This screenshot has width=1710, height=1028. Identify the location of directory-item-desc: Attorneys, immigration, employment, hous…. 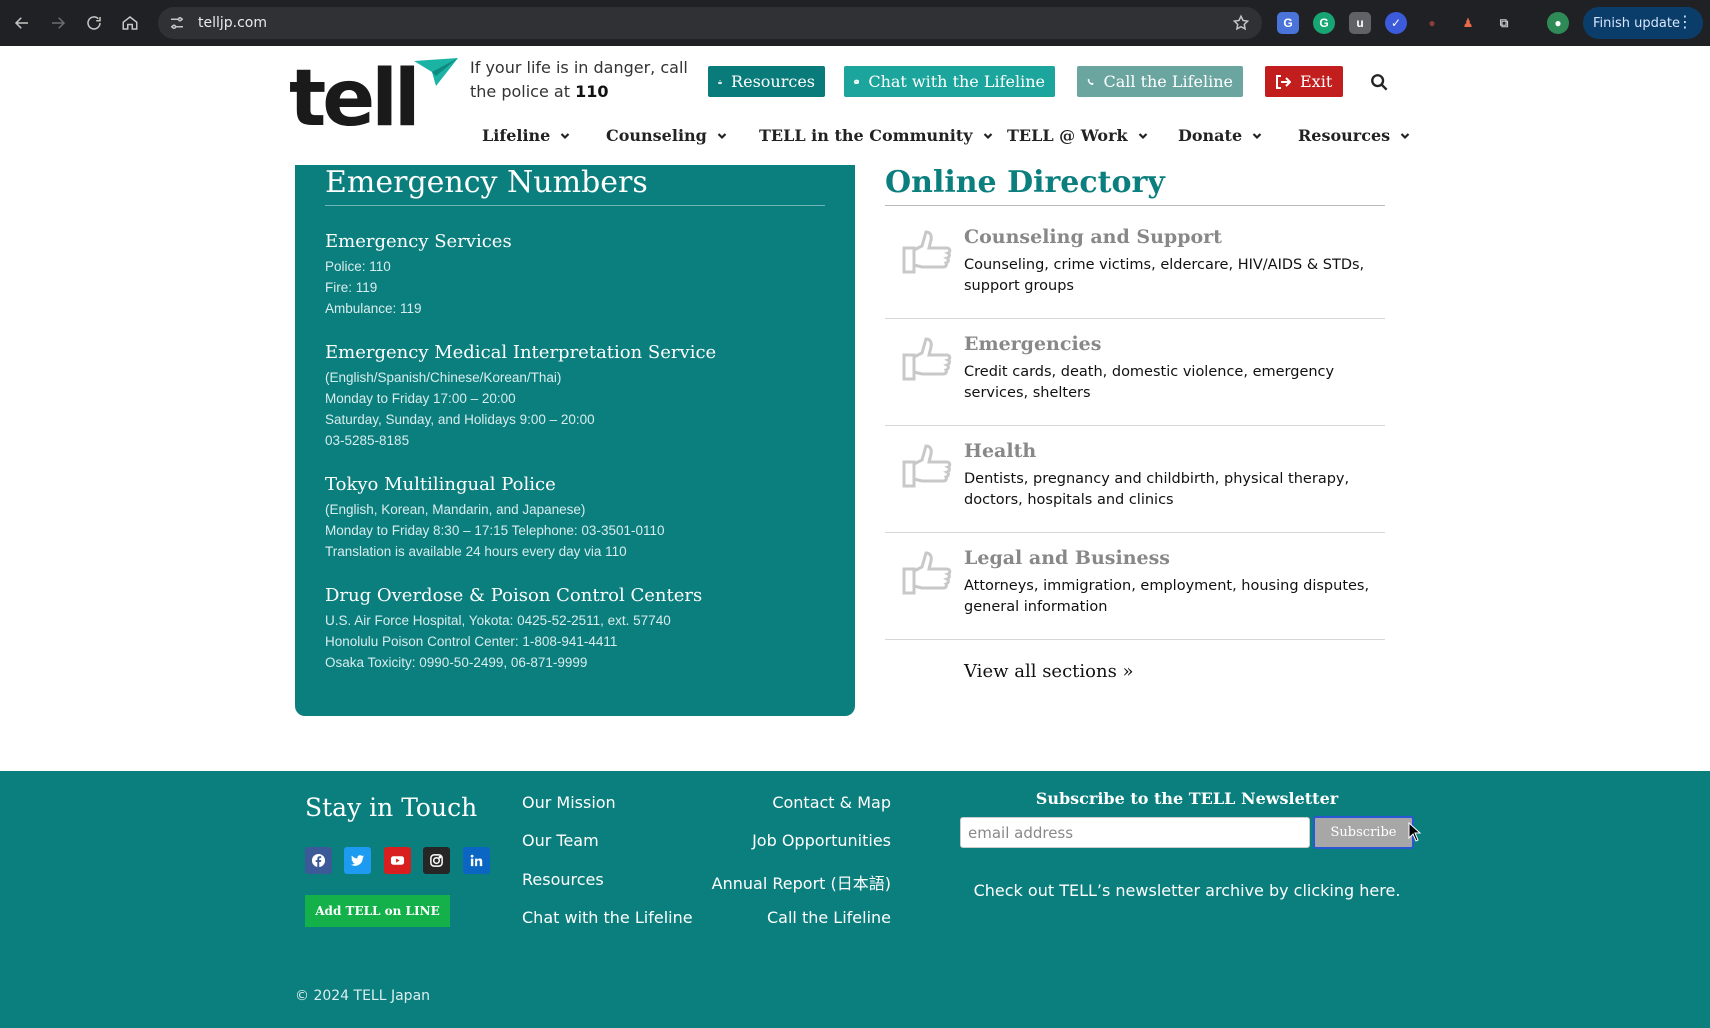
(1167, 596).